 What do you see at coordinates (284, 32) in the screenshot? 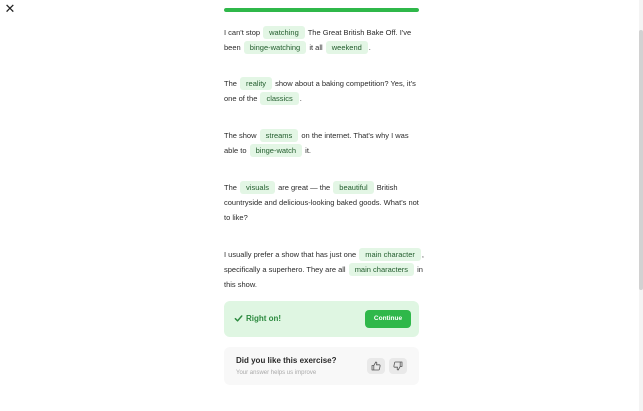
I see `answer-chip: watching` at bounding box center [284, 32].